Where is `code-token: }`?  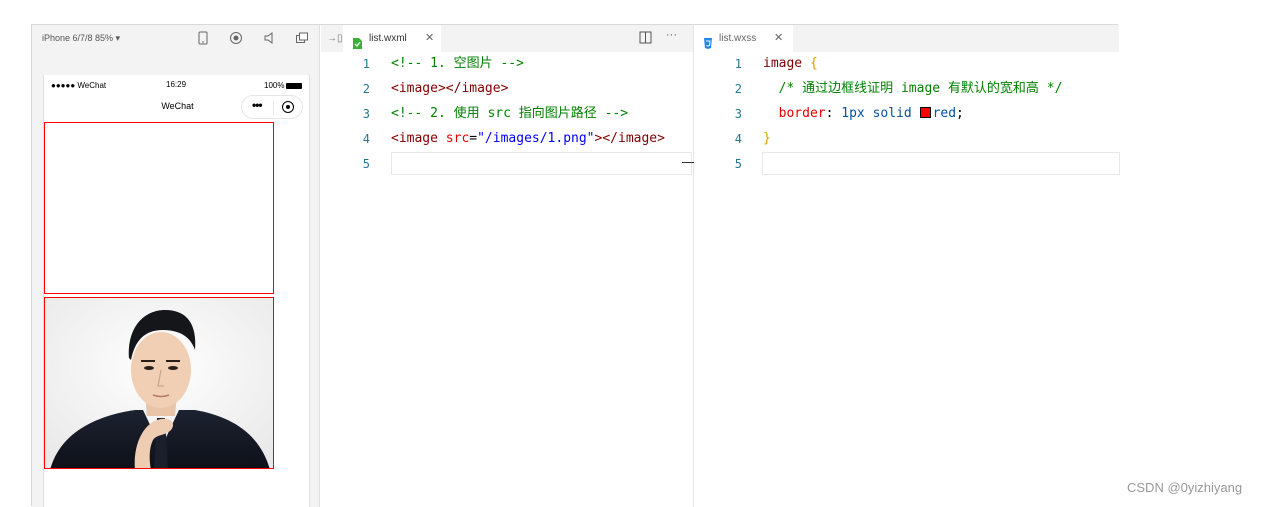 code-token: } is located at coordinates (767, 138).